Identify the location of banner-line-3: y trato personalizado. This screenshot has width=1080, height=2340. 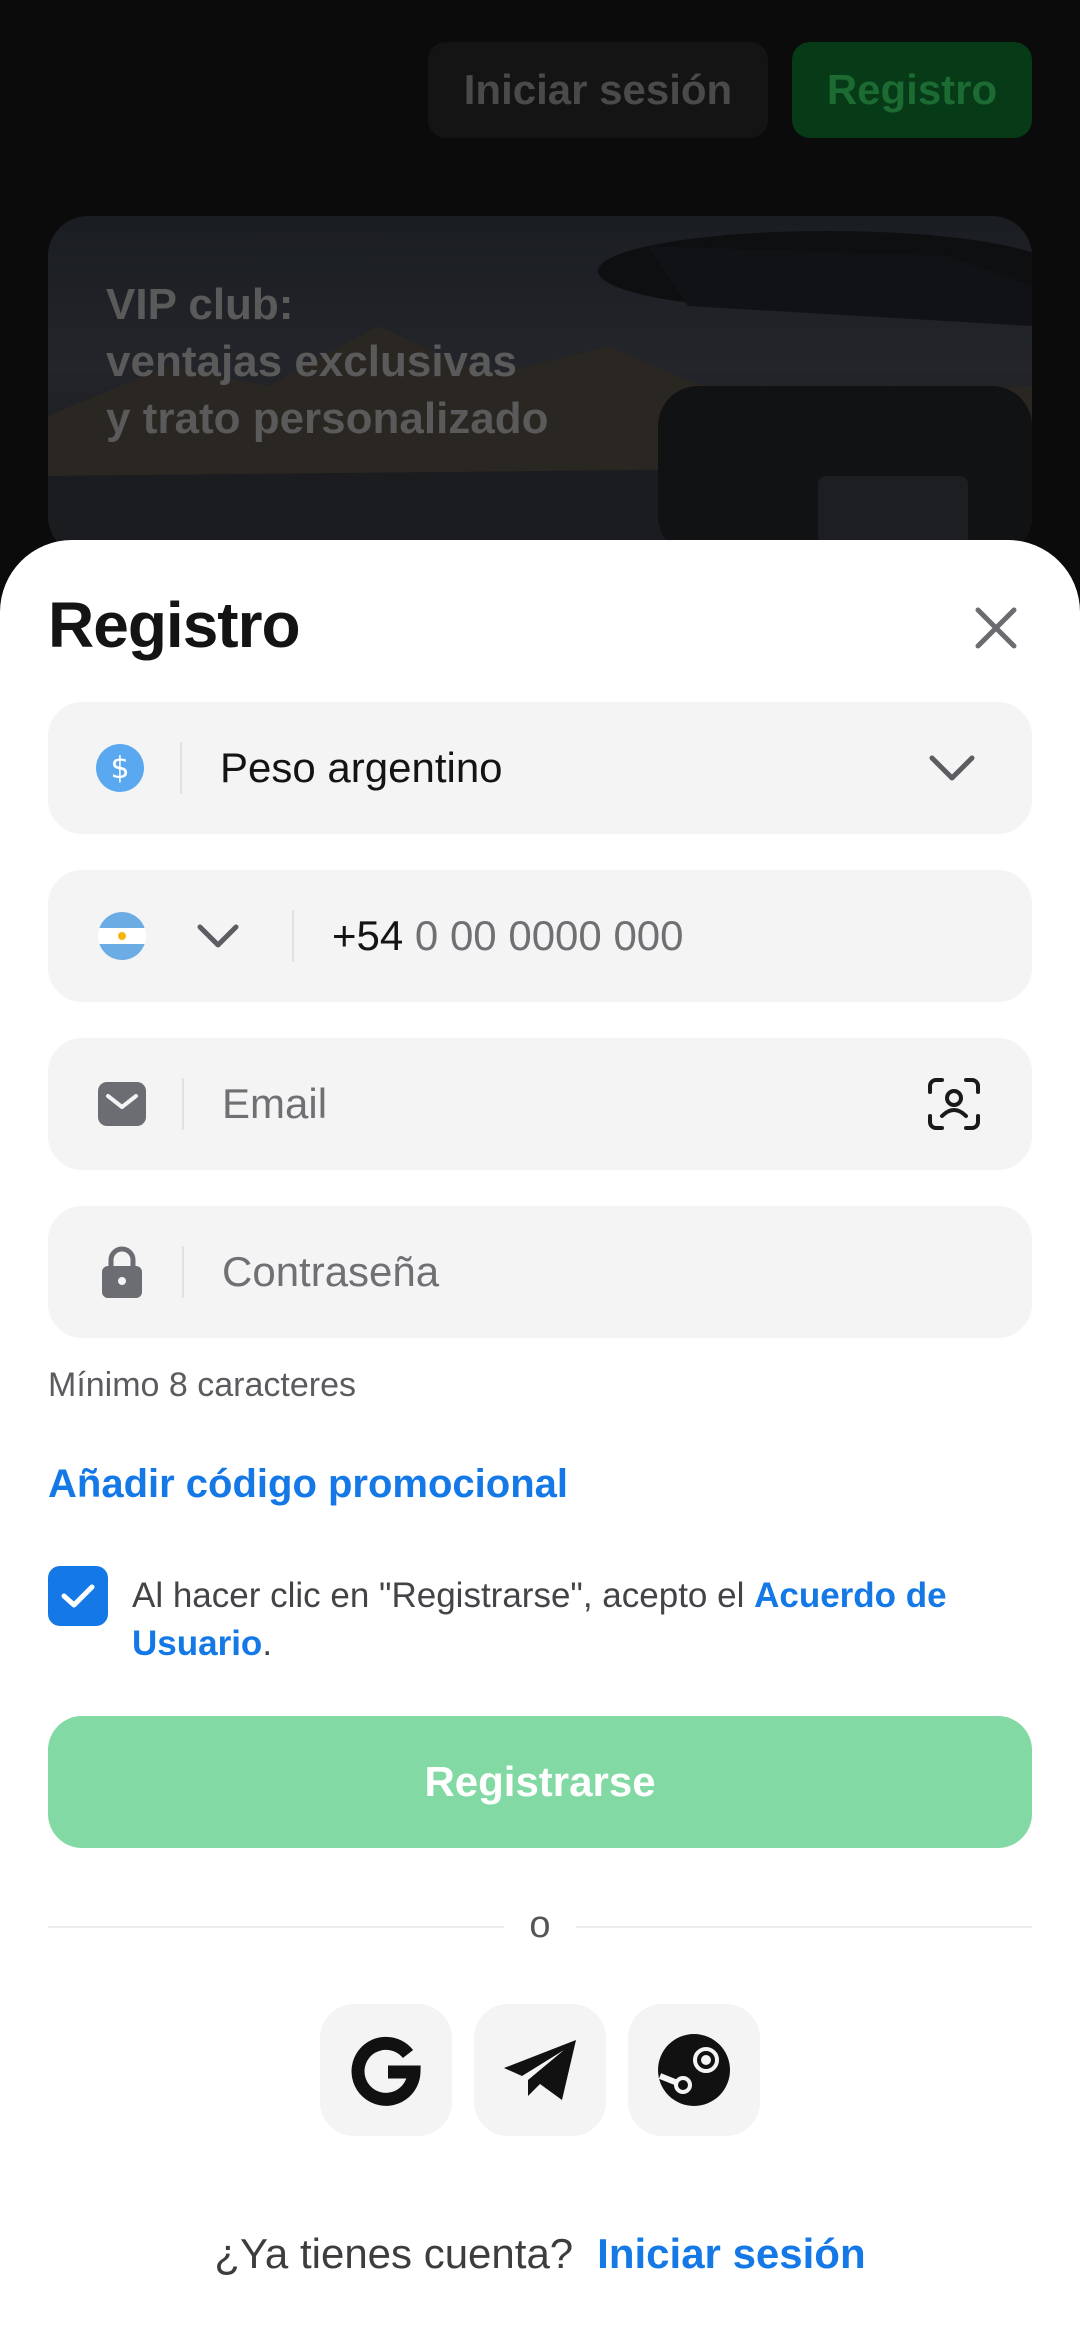
(327, 418).